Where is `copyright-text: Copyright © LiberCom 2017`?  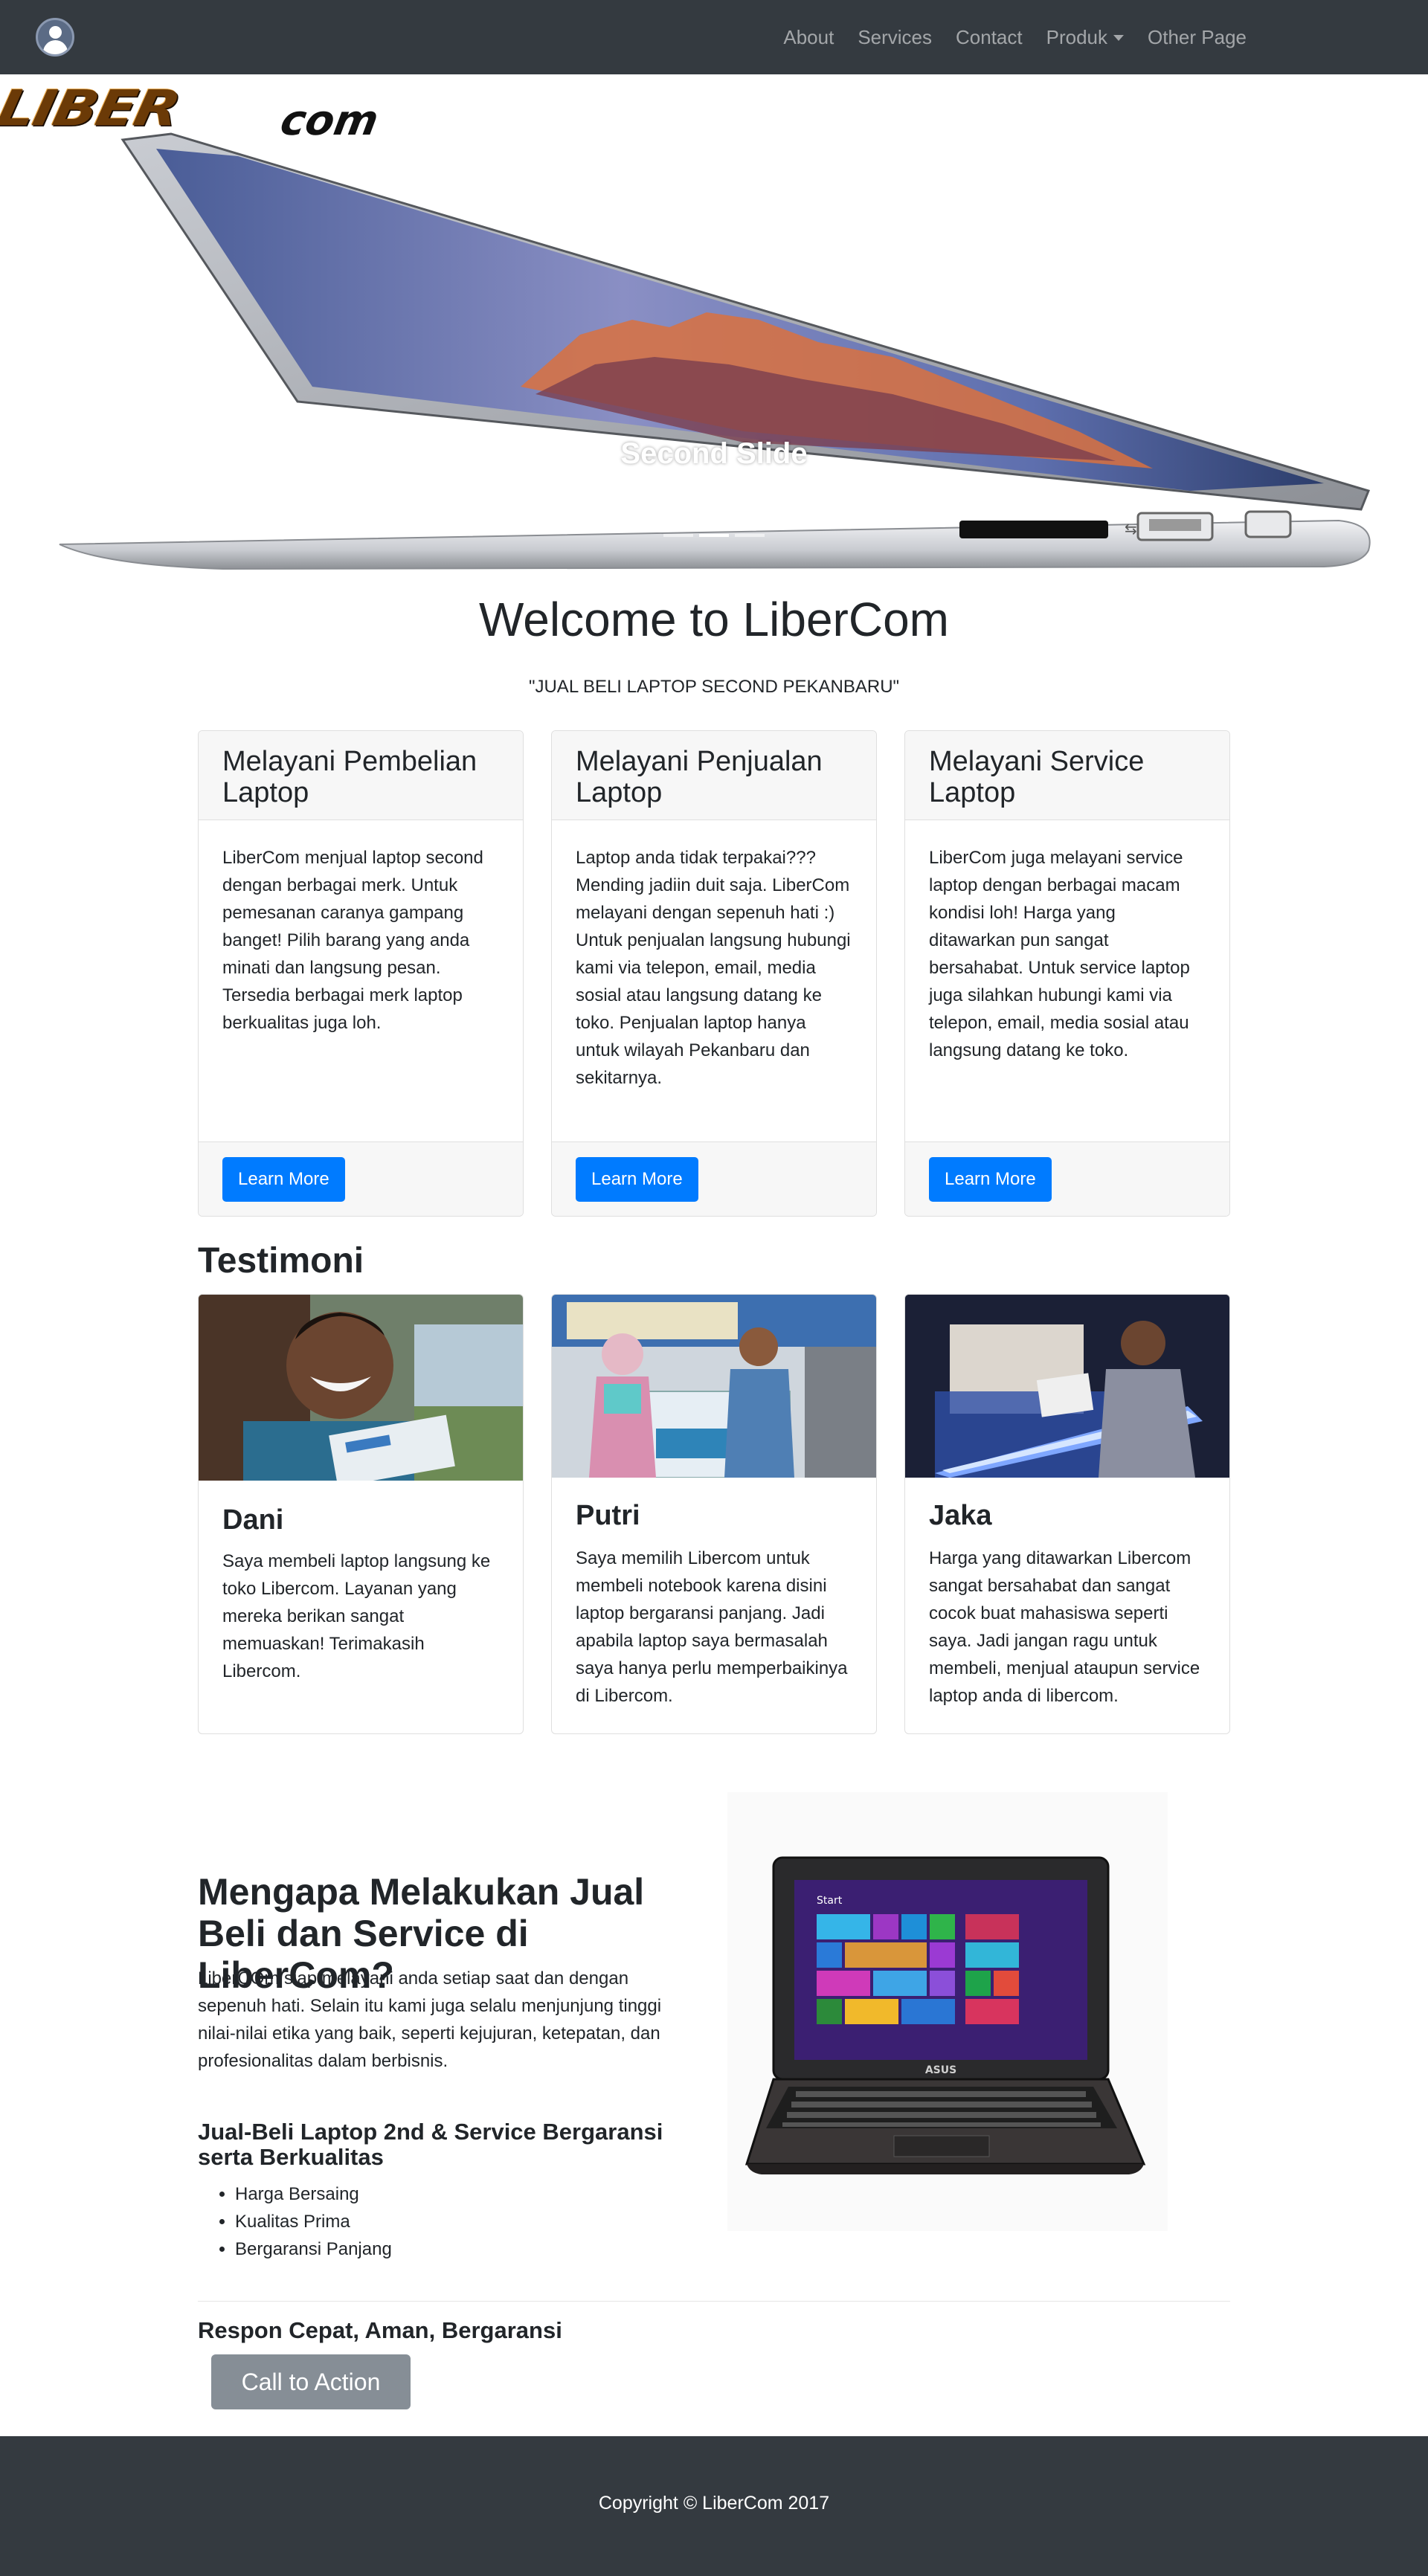 copyright-text: Copyright © LiberCom 2017 is located at coordinates (714, 2503).